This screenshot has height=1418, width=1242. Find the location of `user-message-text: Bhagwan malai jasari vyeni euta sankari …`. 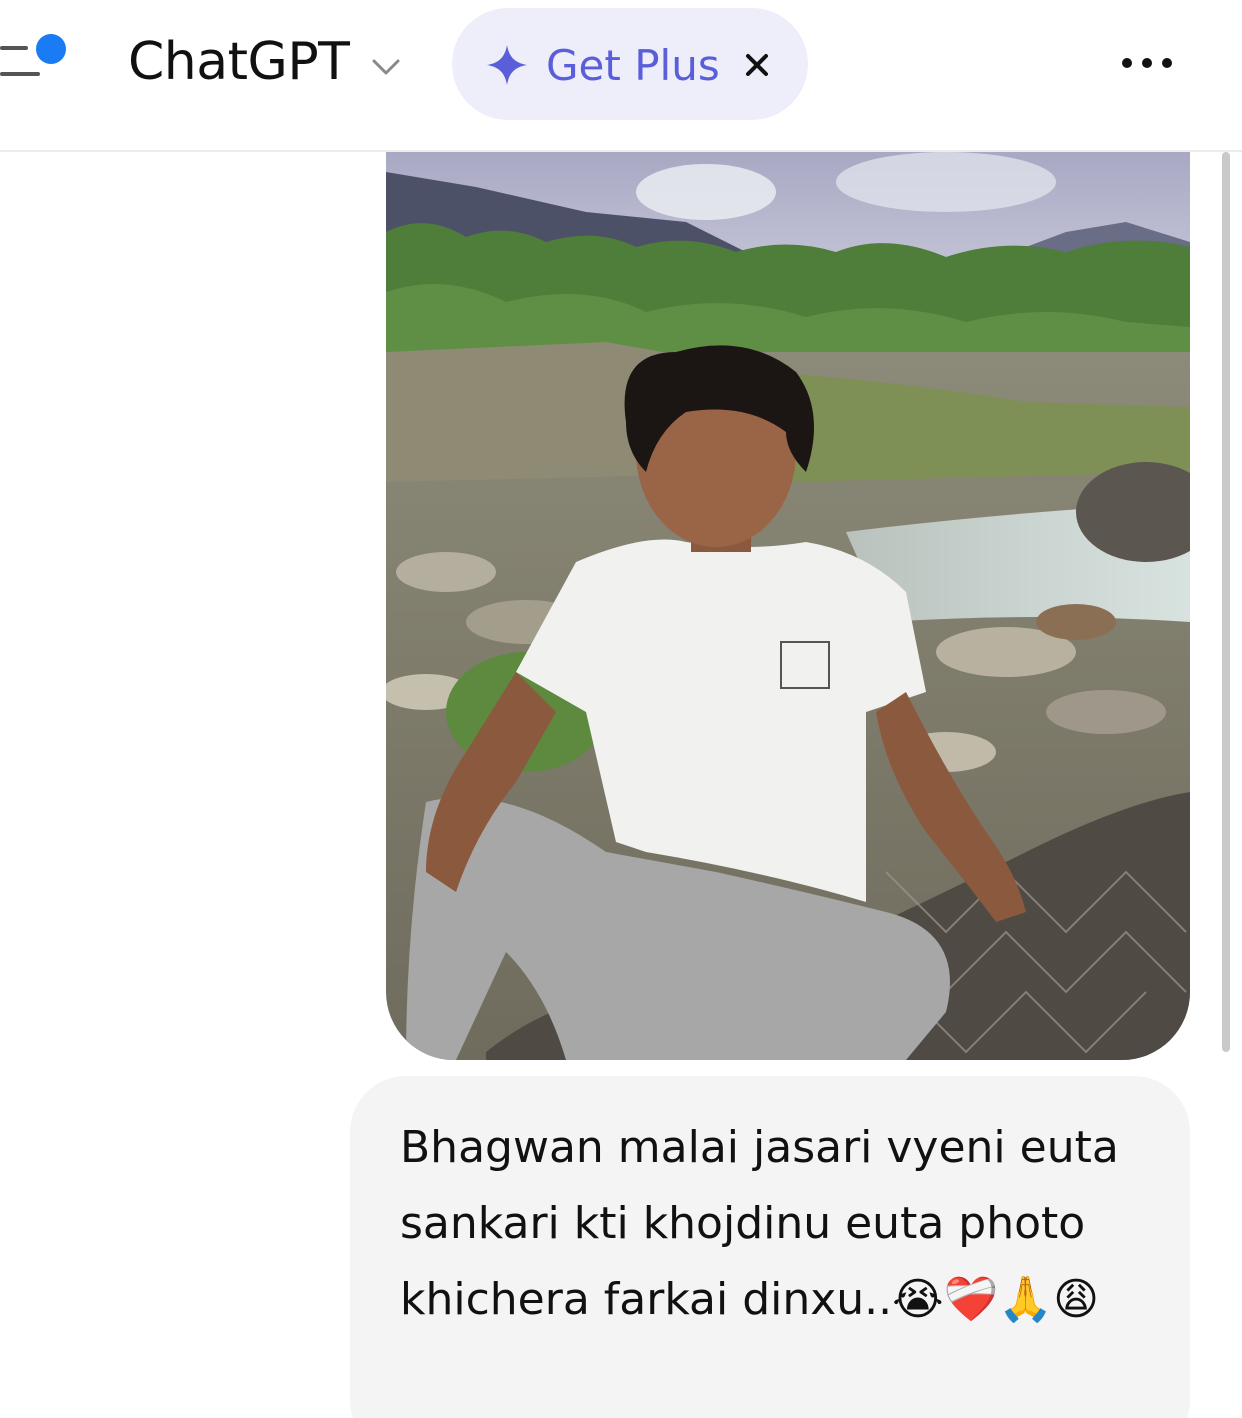

user-message-text: Bhagwan malai jasari vyeni euta sankari … is located at coordinates (759, 1223).